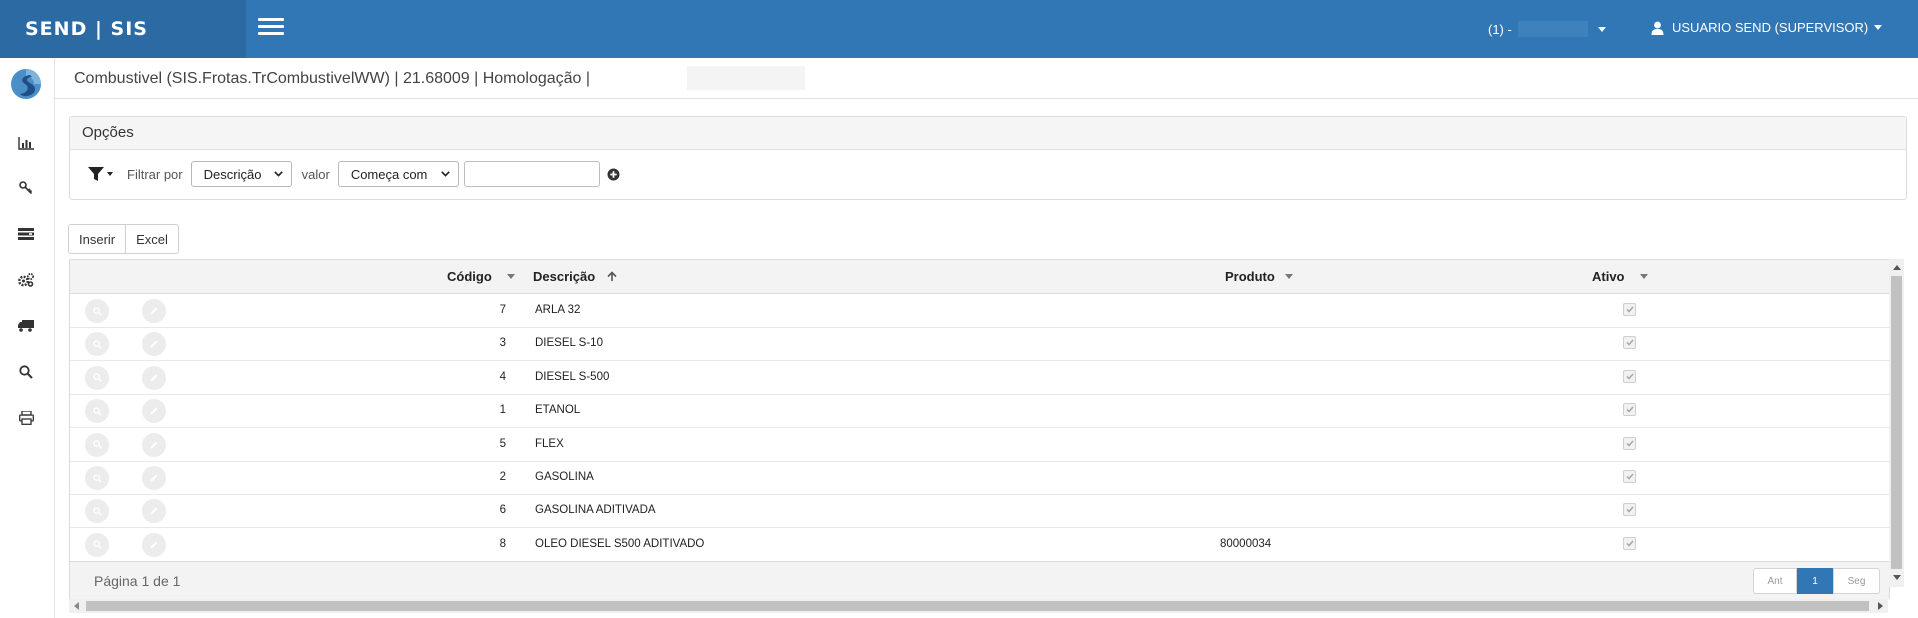  I want to click on cell-codigo: 2, so click(502, 477).